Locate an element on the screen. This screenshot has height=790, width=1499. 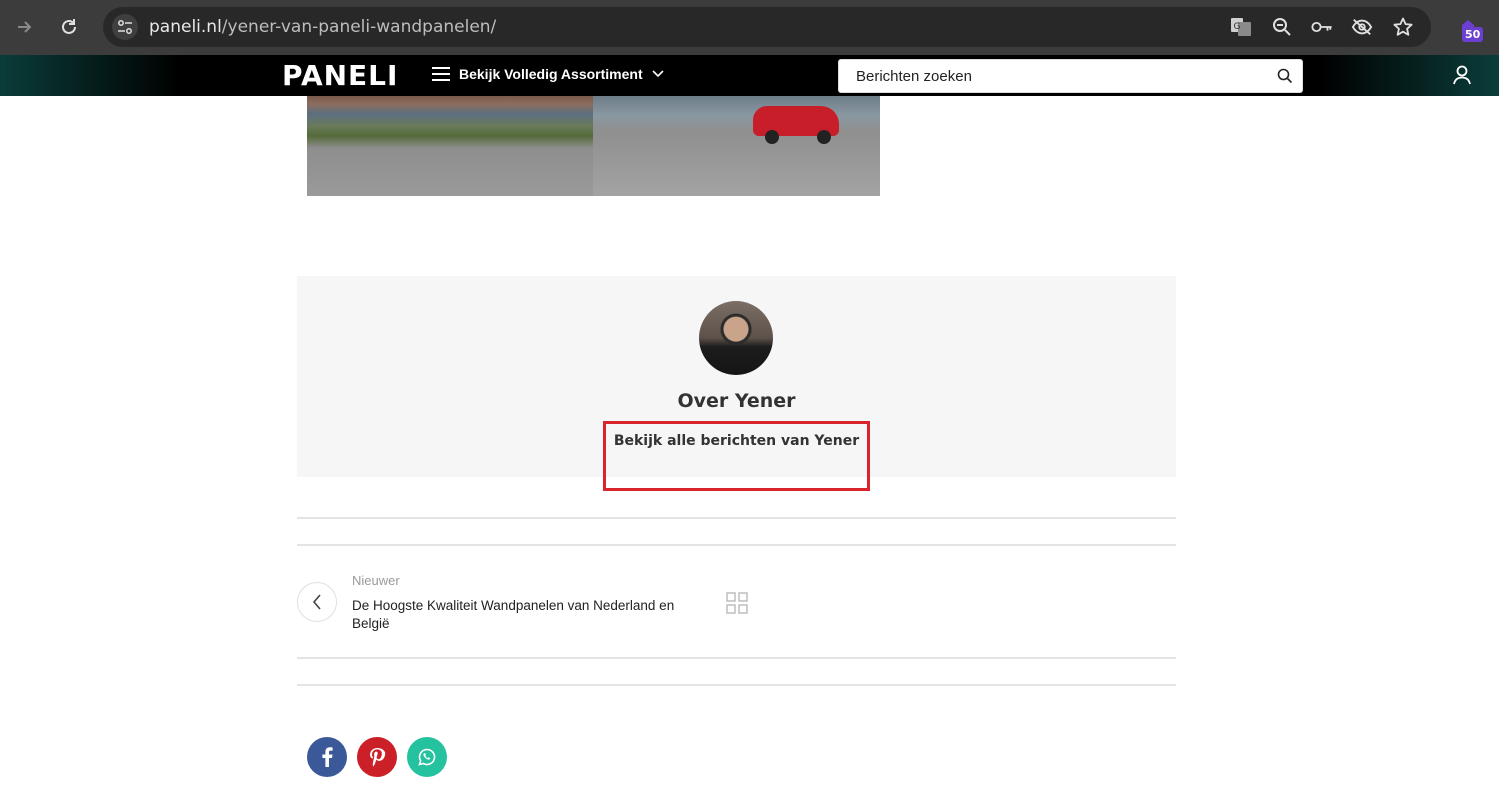
pinterest-share-button is located at coordinates (377, 757).